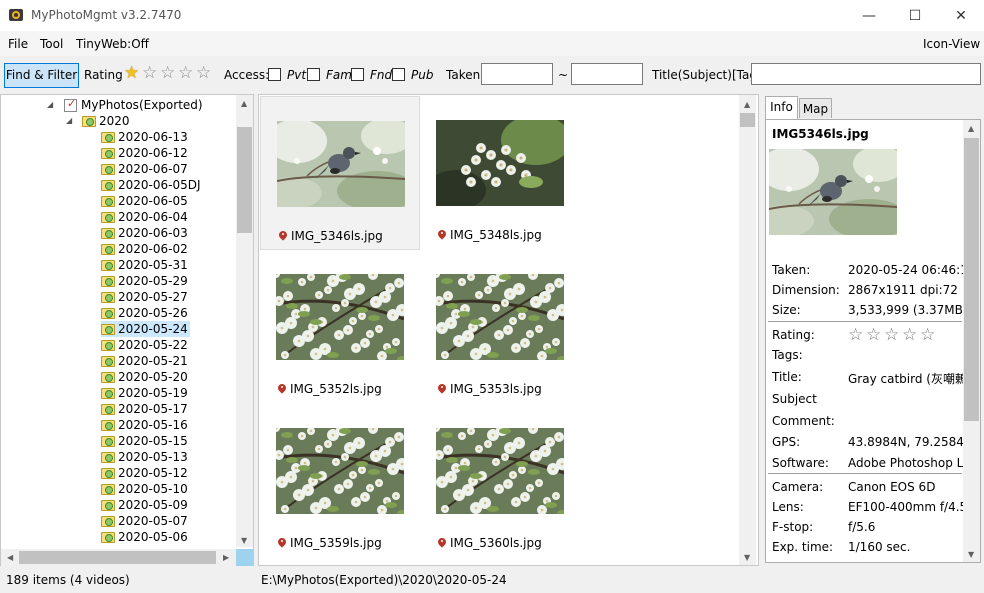 The width and height of the screenshot is (984, 593). What do you see at coordinates (145, 233) in the screenshot?
I see `tree-folder-item: 2020-06-03` at bounding box center [145, 233].